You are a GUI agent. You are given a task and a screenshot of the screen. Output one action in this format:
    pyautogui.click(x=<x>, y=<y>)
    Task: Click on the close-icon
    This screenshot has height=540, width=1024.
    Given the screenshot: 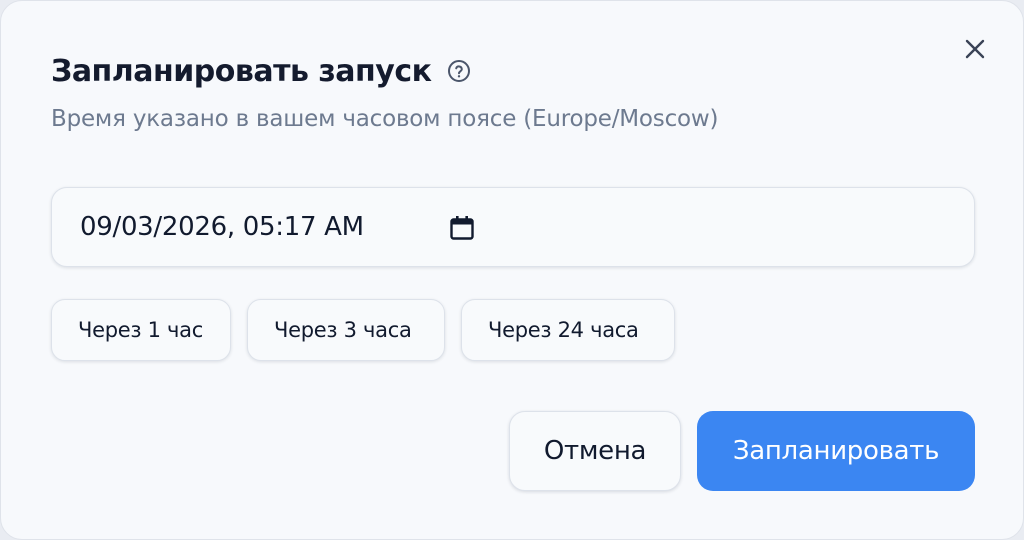 What is the action you would take?
    pyautogui.click(x=975, y=51)
    